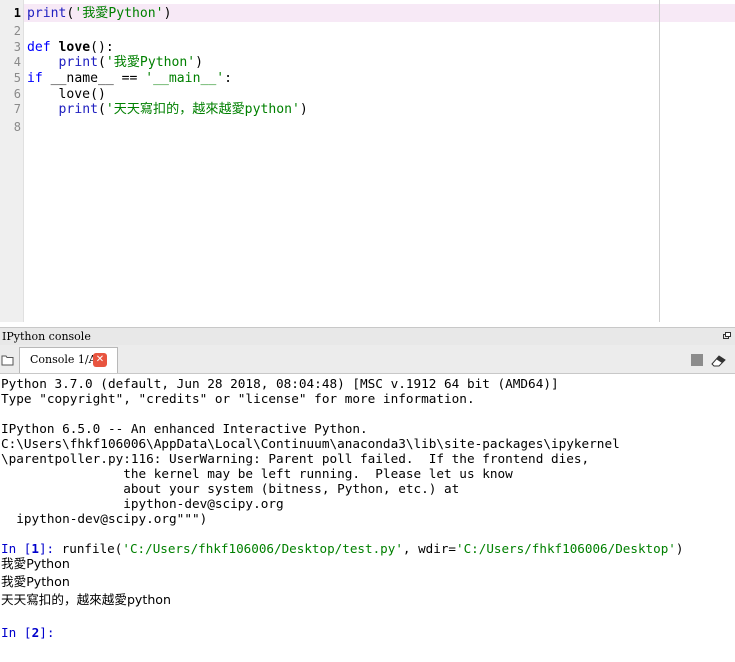 The width and height of the screenshot is (735, 662). What do you see at coordinates (142, 503) in the screenshot?
I see `console-line: ipython-dev@scipy.org` at bounding box center [142, 503].